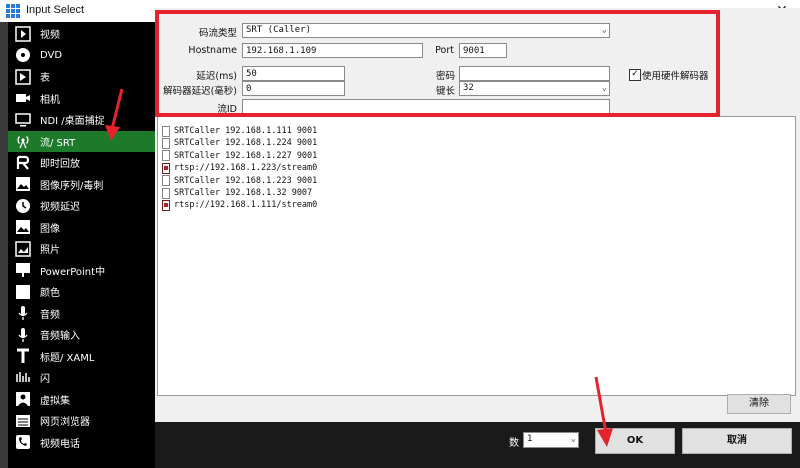  I want to click on sidebar-item: 音频输入, so click(81, 335).